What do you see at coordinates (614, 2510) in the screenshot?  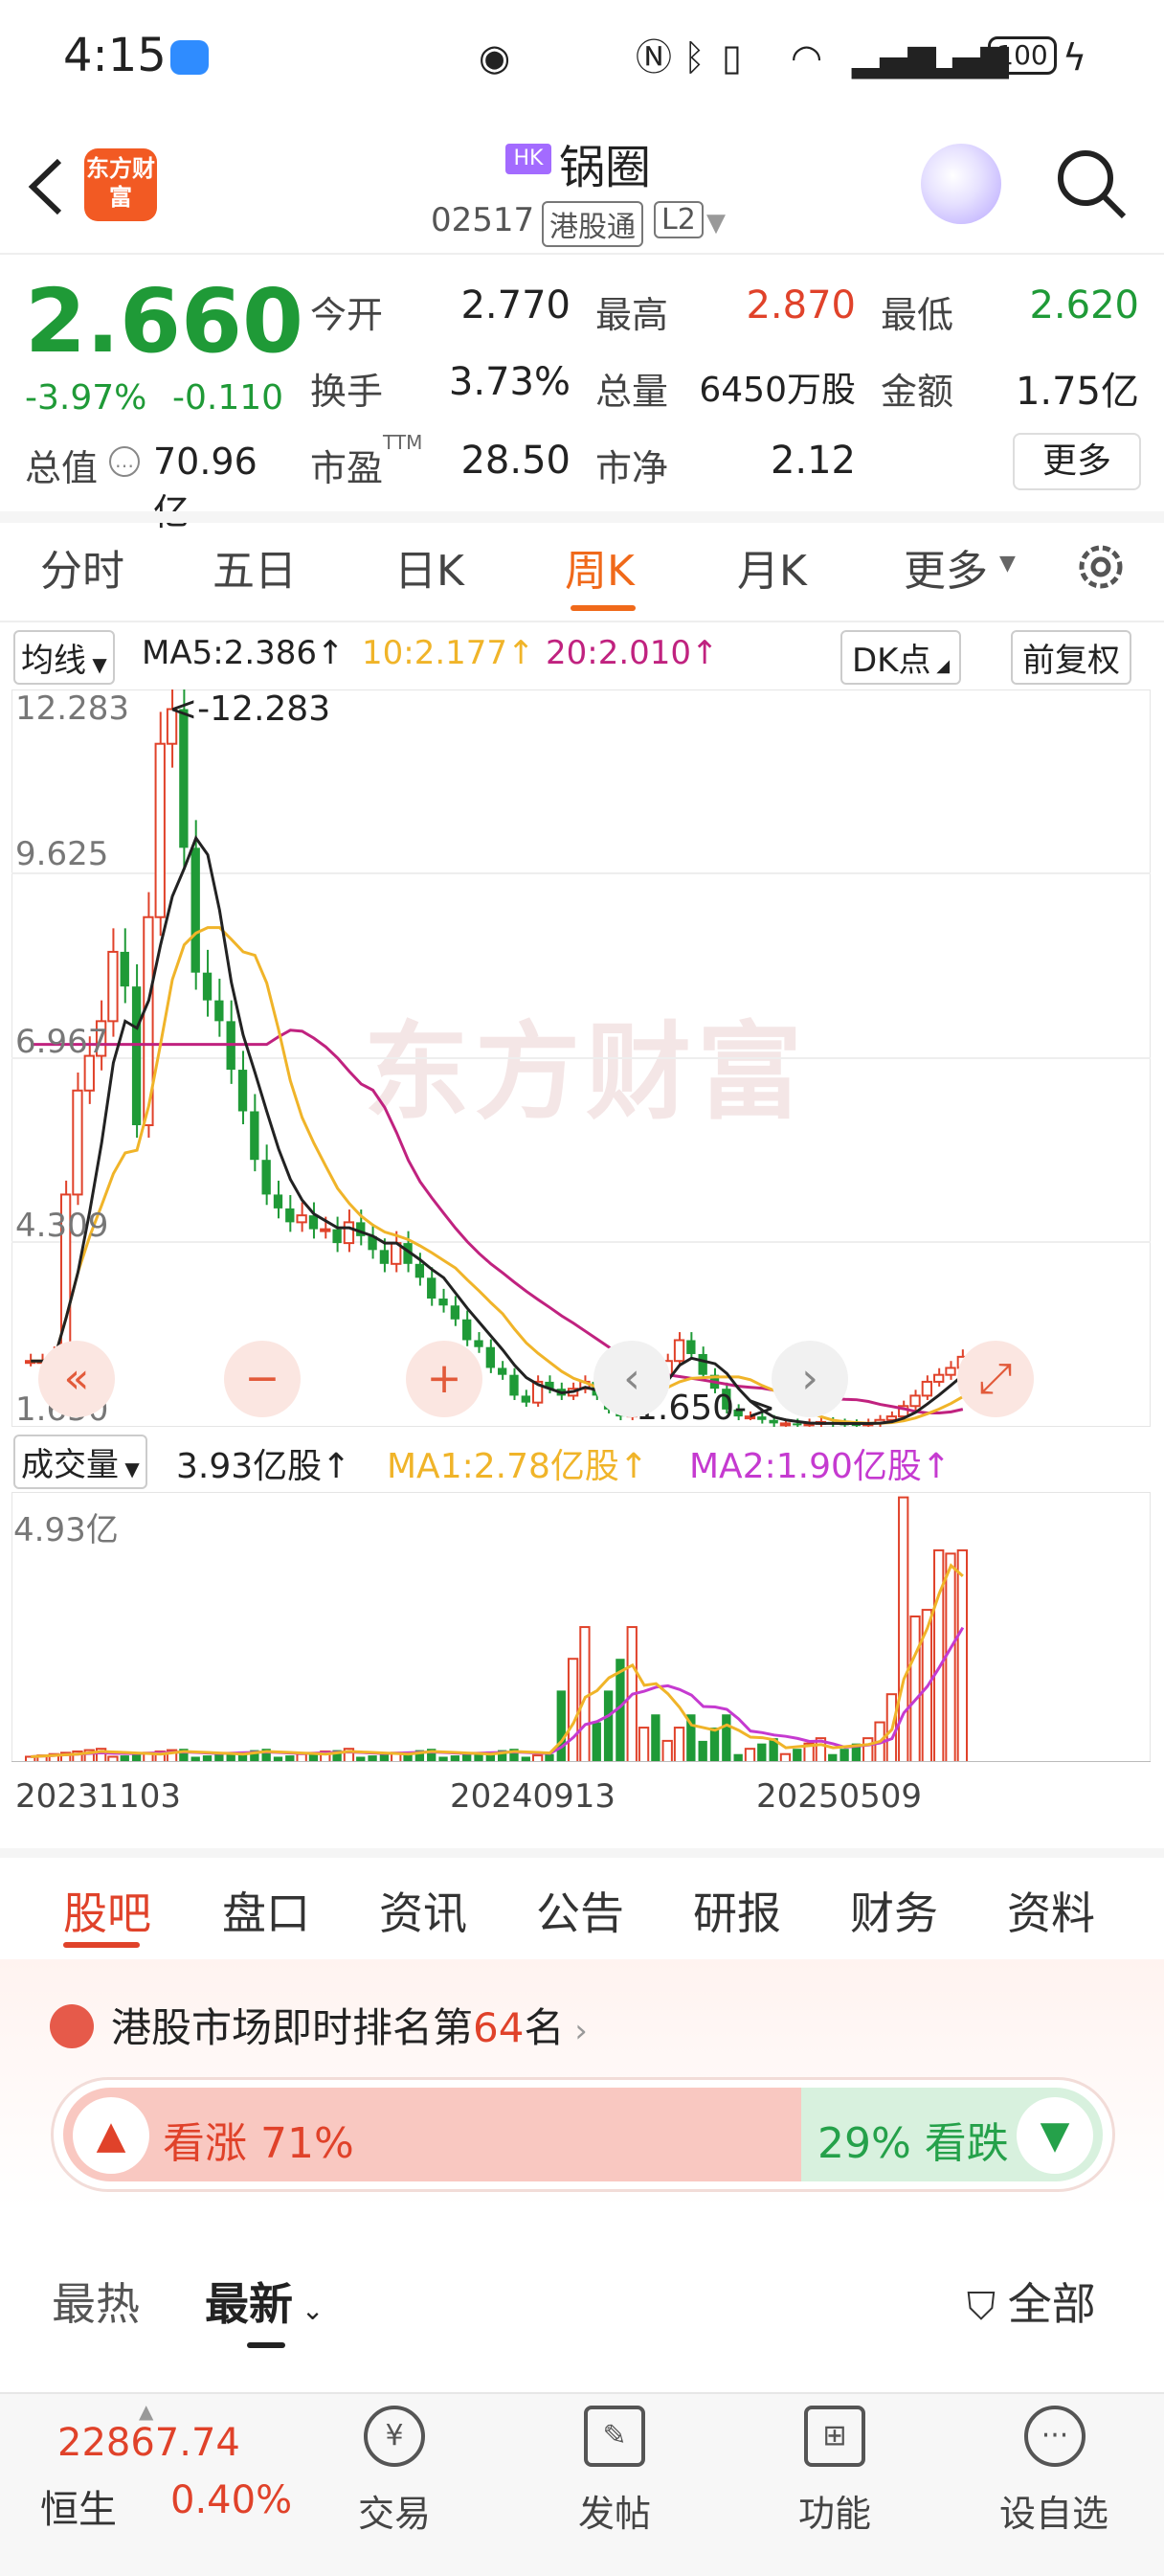 I see `nav-post: 发帖` at bounding box center [614, 2510].